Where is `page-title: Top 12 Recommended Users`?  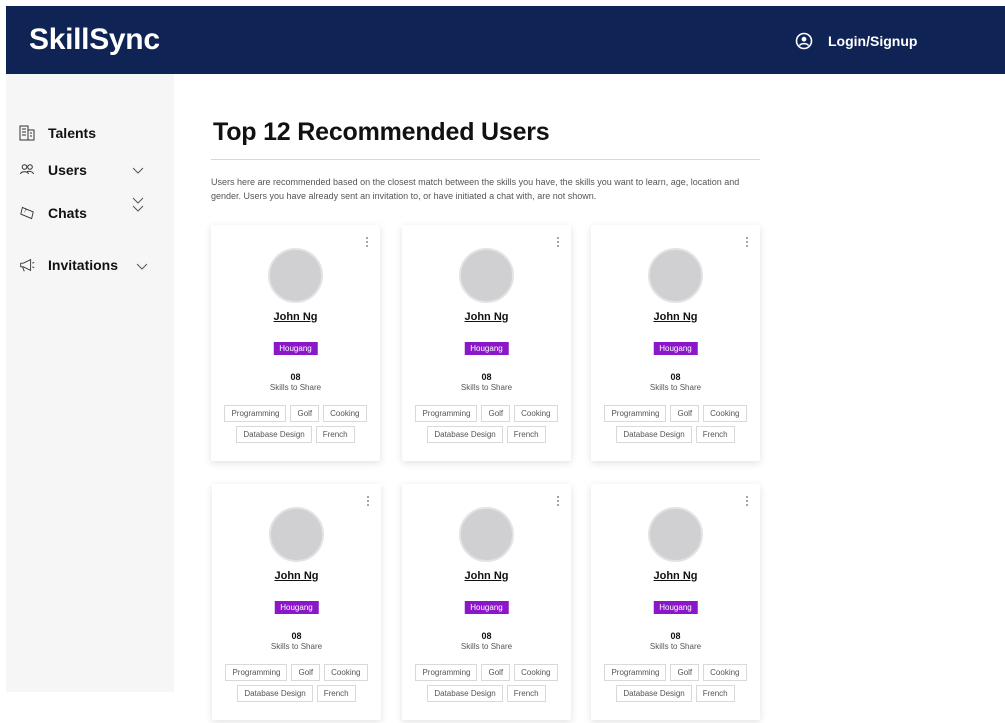 page-title: Top 12 Recommended Users is located at coordinates (381, 132).